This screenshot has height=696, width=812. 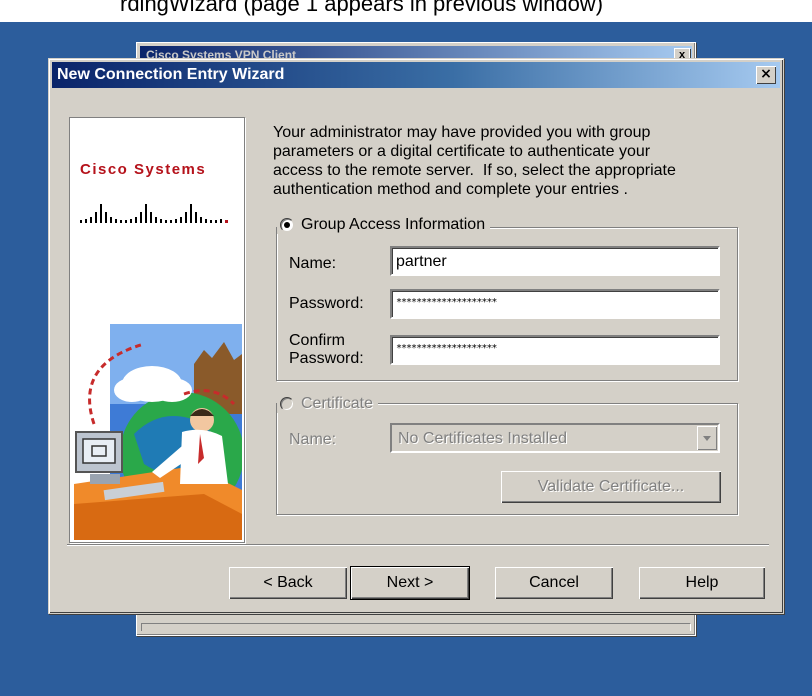 What do you see at coordinates (313, 439) in the screenshot?
I see `certificate-name-label: Name:` at bounding box center [313, 439].